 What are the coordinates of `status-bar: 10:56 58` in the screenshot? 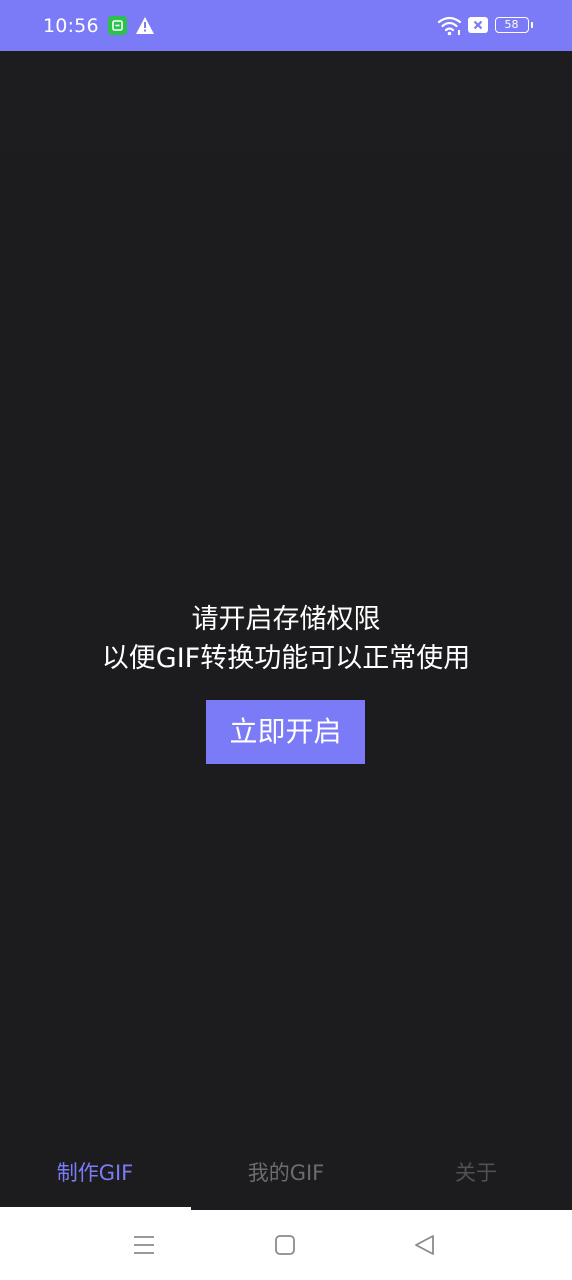 It's located at (286, 25).